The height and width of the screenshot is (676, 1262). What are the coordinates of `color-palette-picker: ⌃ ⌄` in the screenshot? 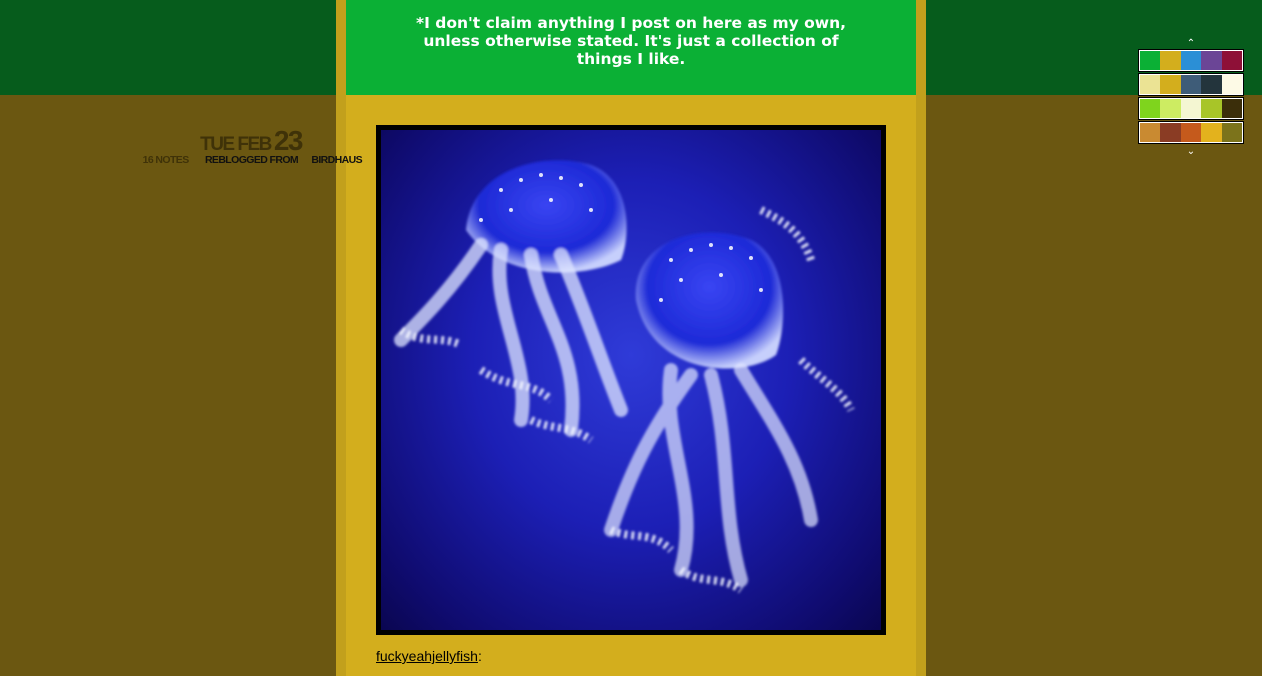 It's located at (1191, 98).